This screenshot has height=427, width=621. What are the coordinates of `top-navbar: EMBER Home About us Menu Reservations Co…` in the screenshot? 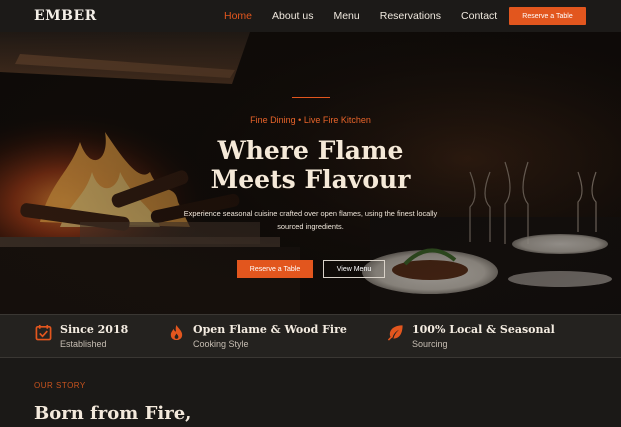 It's located at (310, 16).